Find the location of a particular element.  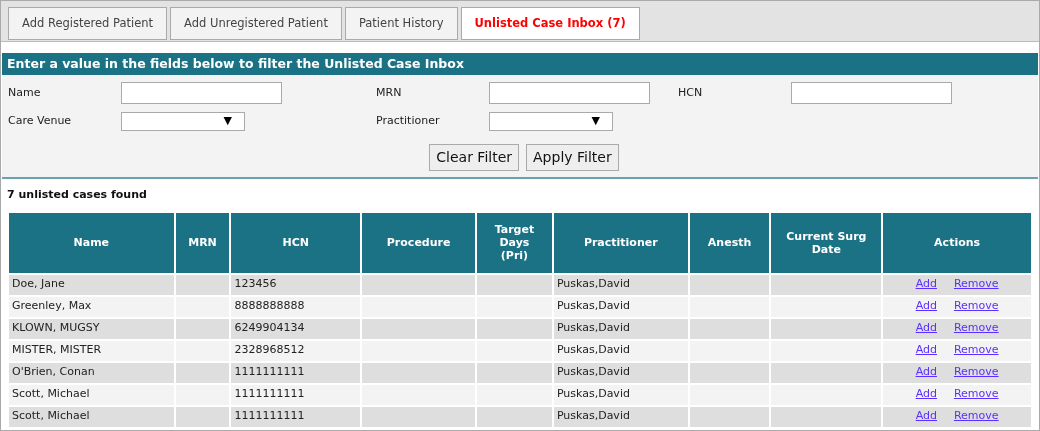

filter-button: Clear Filter is located at coordinates (474, 157).